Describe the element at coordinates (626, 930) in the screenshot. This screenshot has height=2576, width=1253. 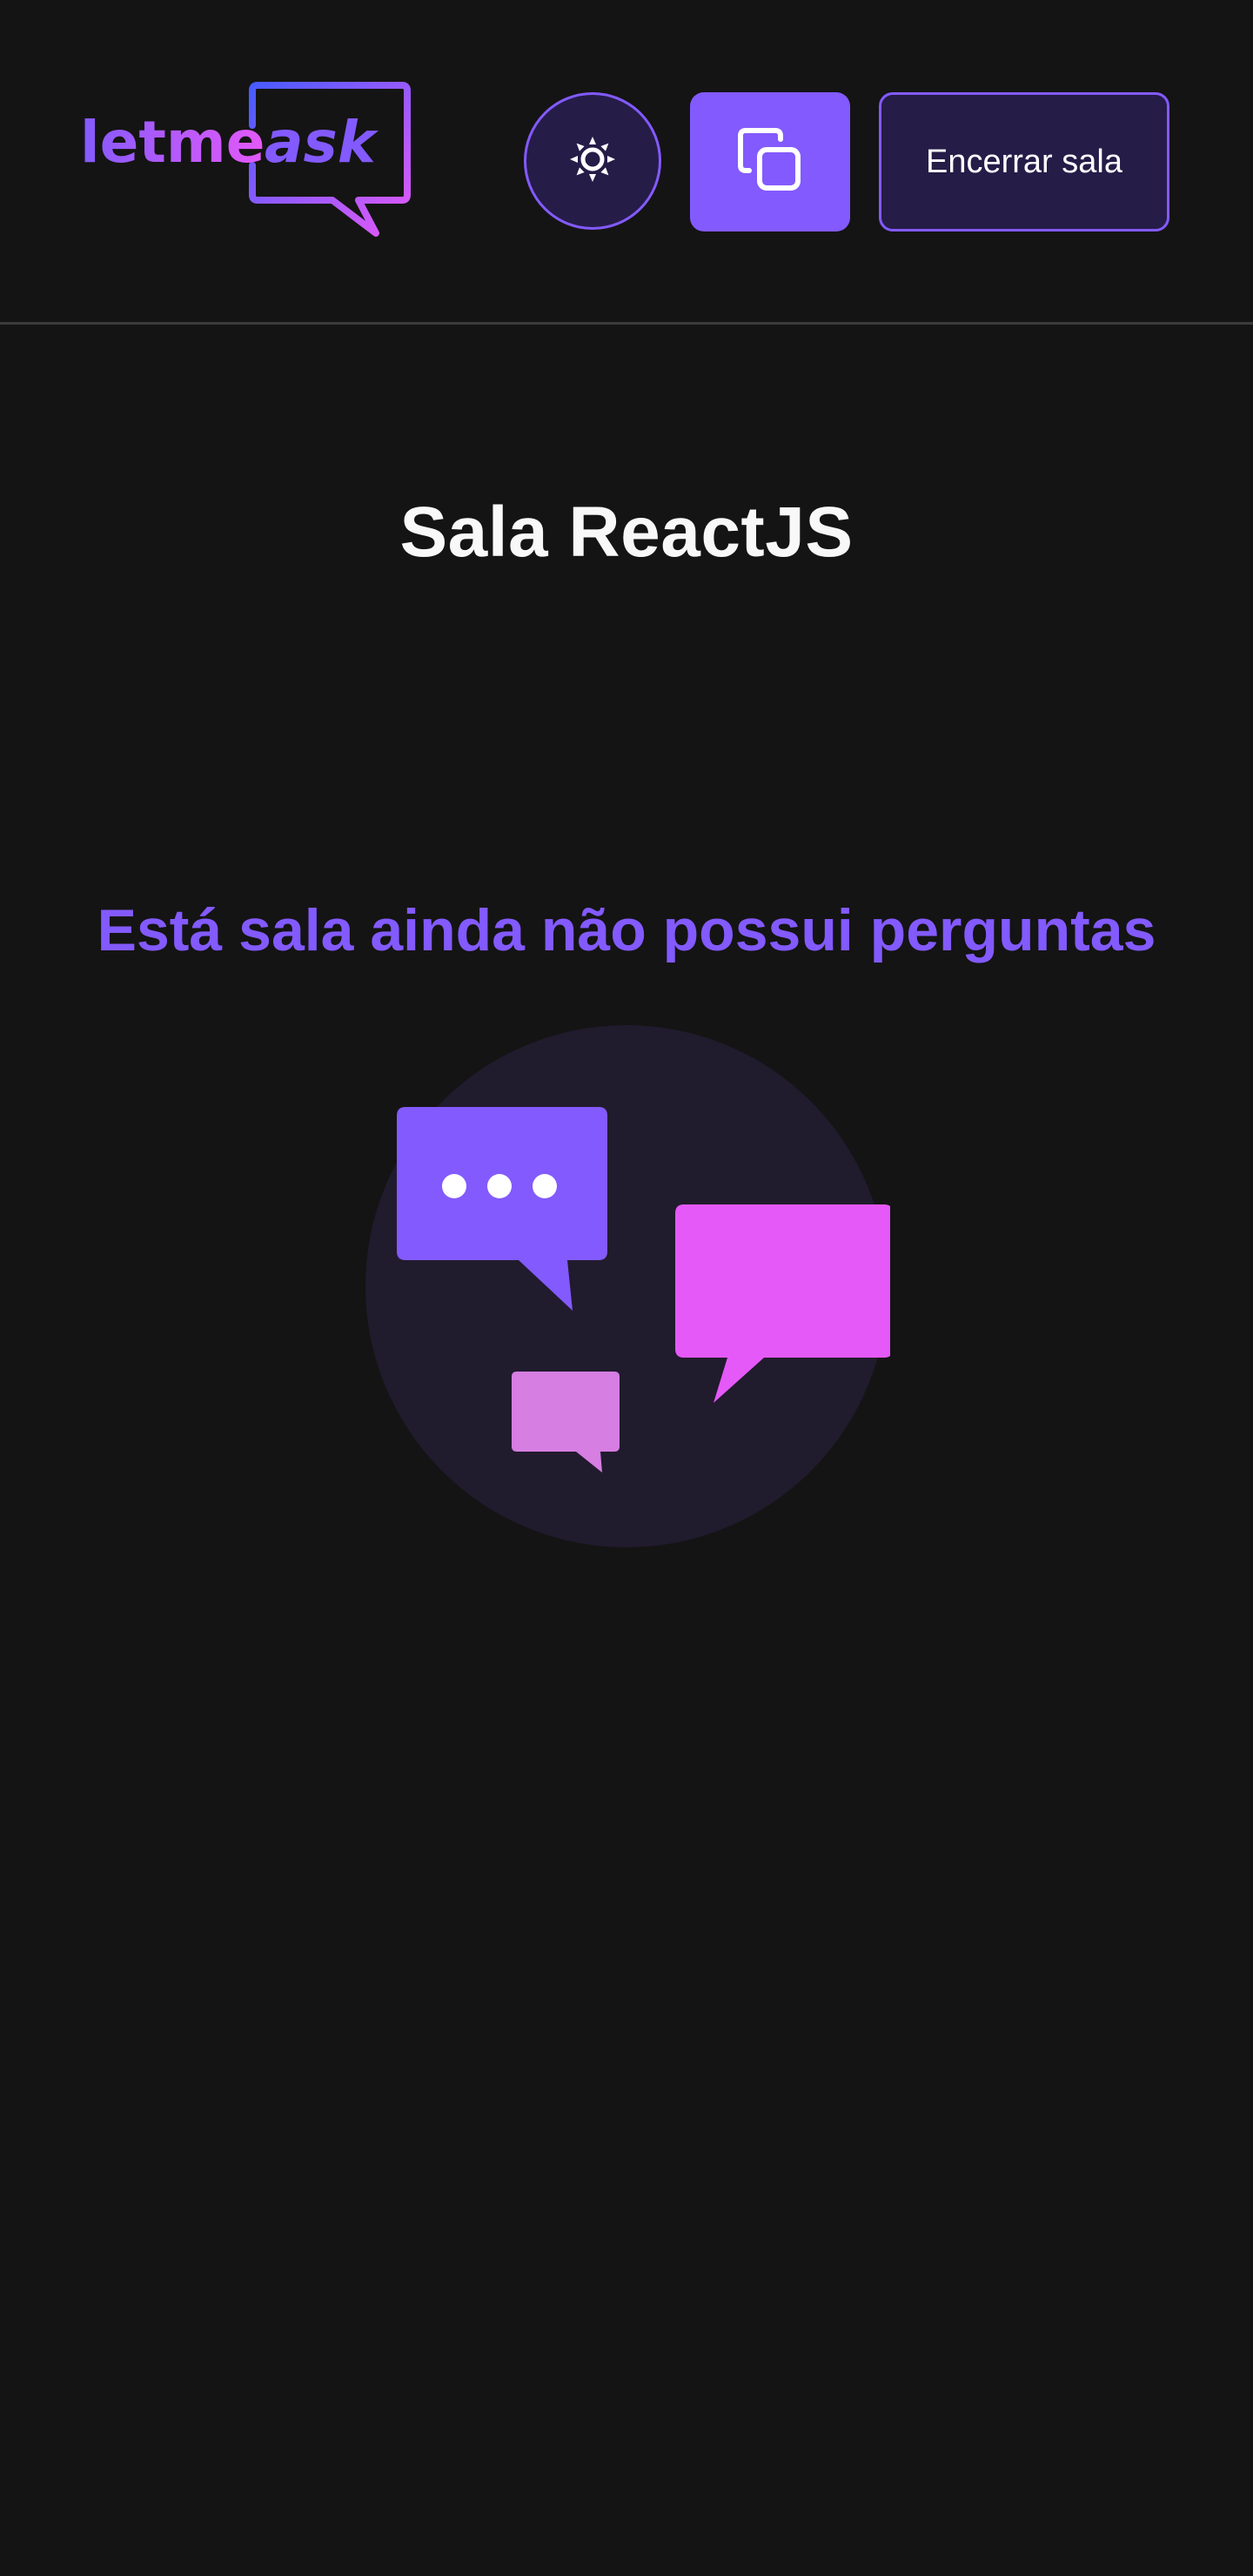
I see `empty-questions-message: Está sala ainda não possui perguntas` at that location.